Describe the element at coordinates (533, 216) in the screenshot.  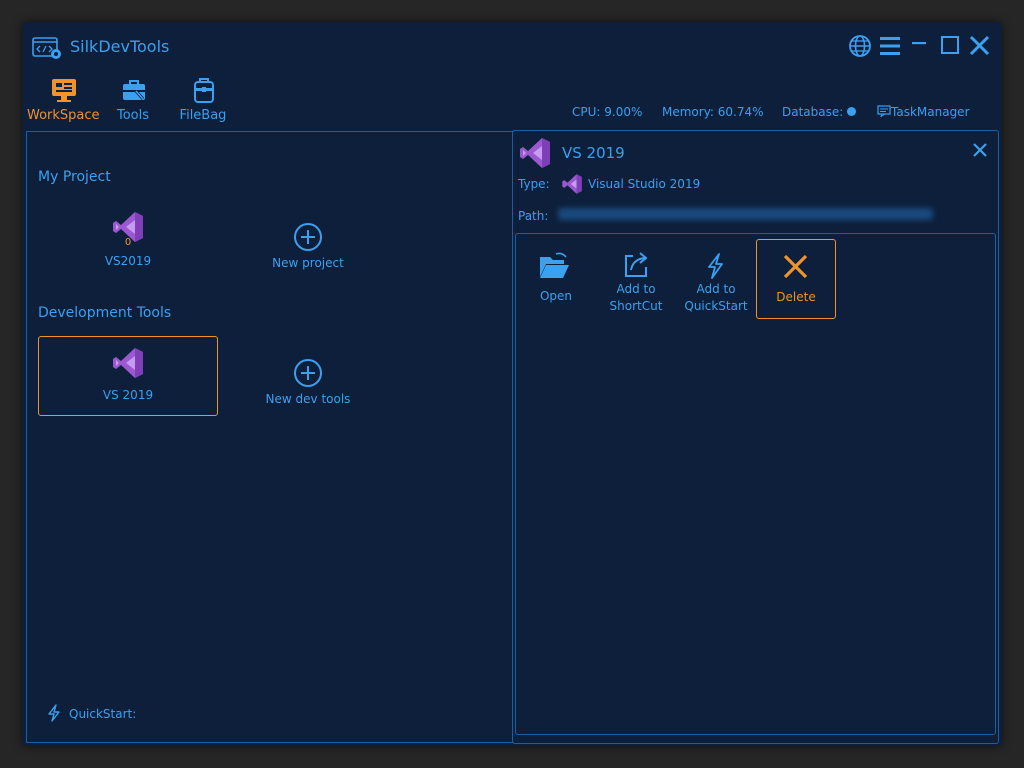
I see `path-label: Path:` at that location.